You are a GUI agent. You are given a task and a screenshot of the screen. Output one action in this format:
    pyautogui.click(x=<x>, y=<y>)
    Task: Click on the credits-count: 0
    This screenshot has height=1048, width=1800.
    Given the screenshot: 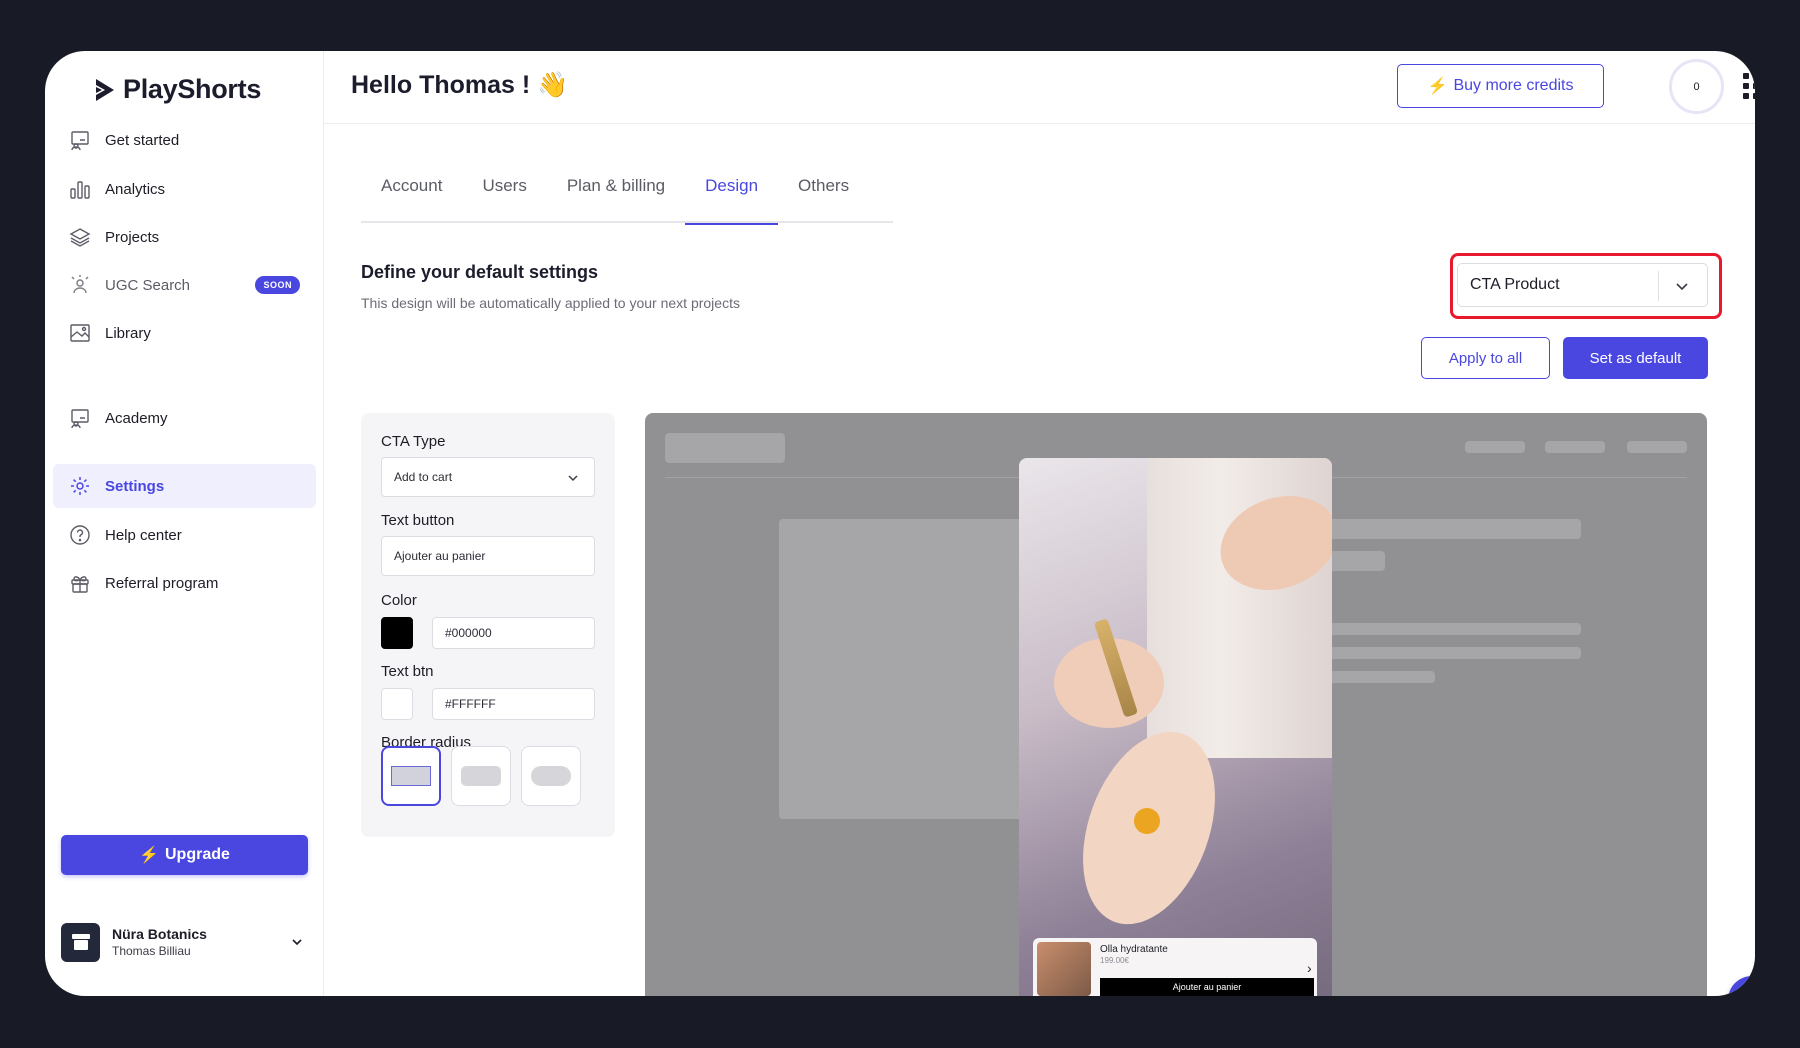 What is the action you would take?
    pyautogui.click(x=1696, y=86)
    